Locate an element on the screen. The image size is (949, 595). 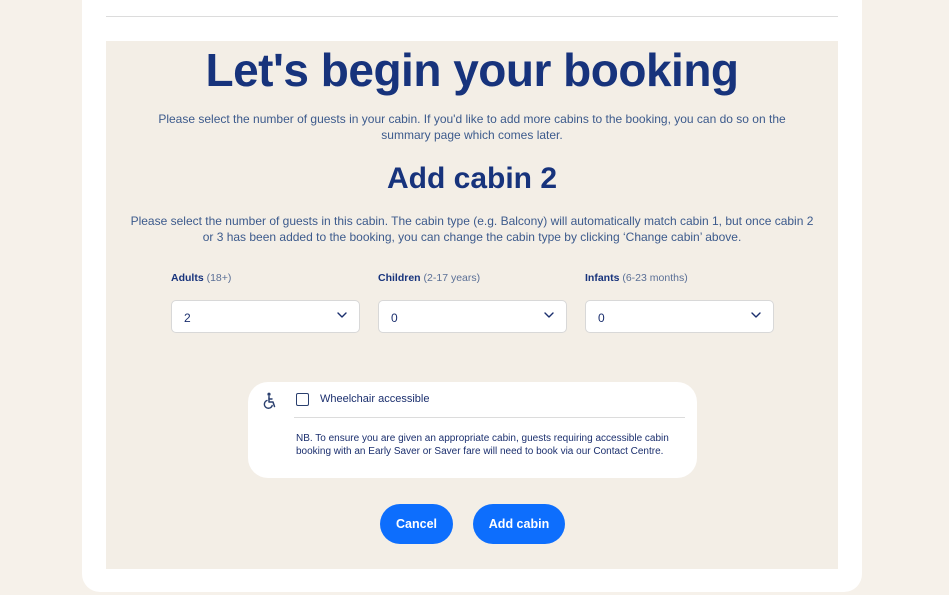
wheelchair-icon is located at coordinates (269, 400).